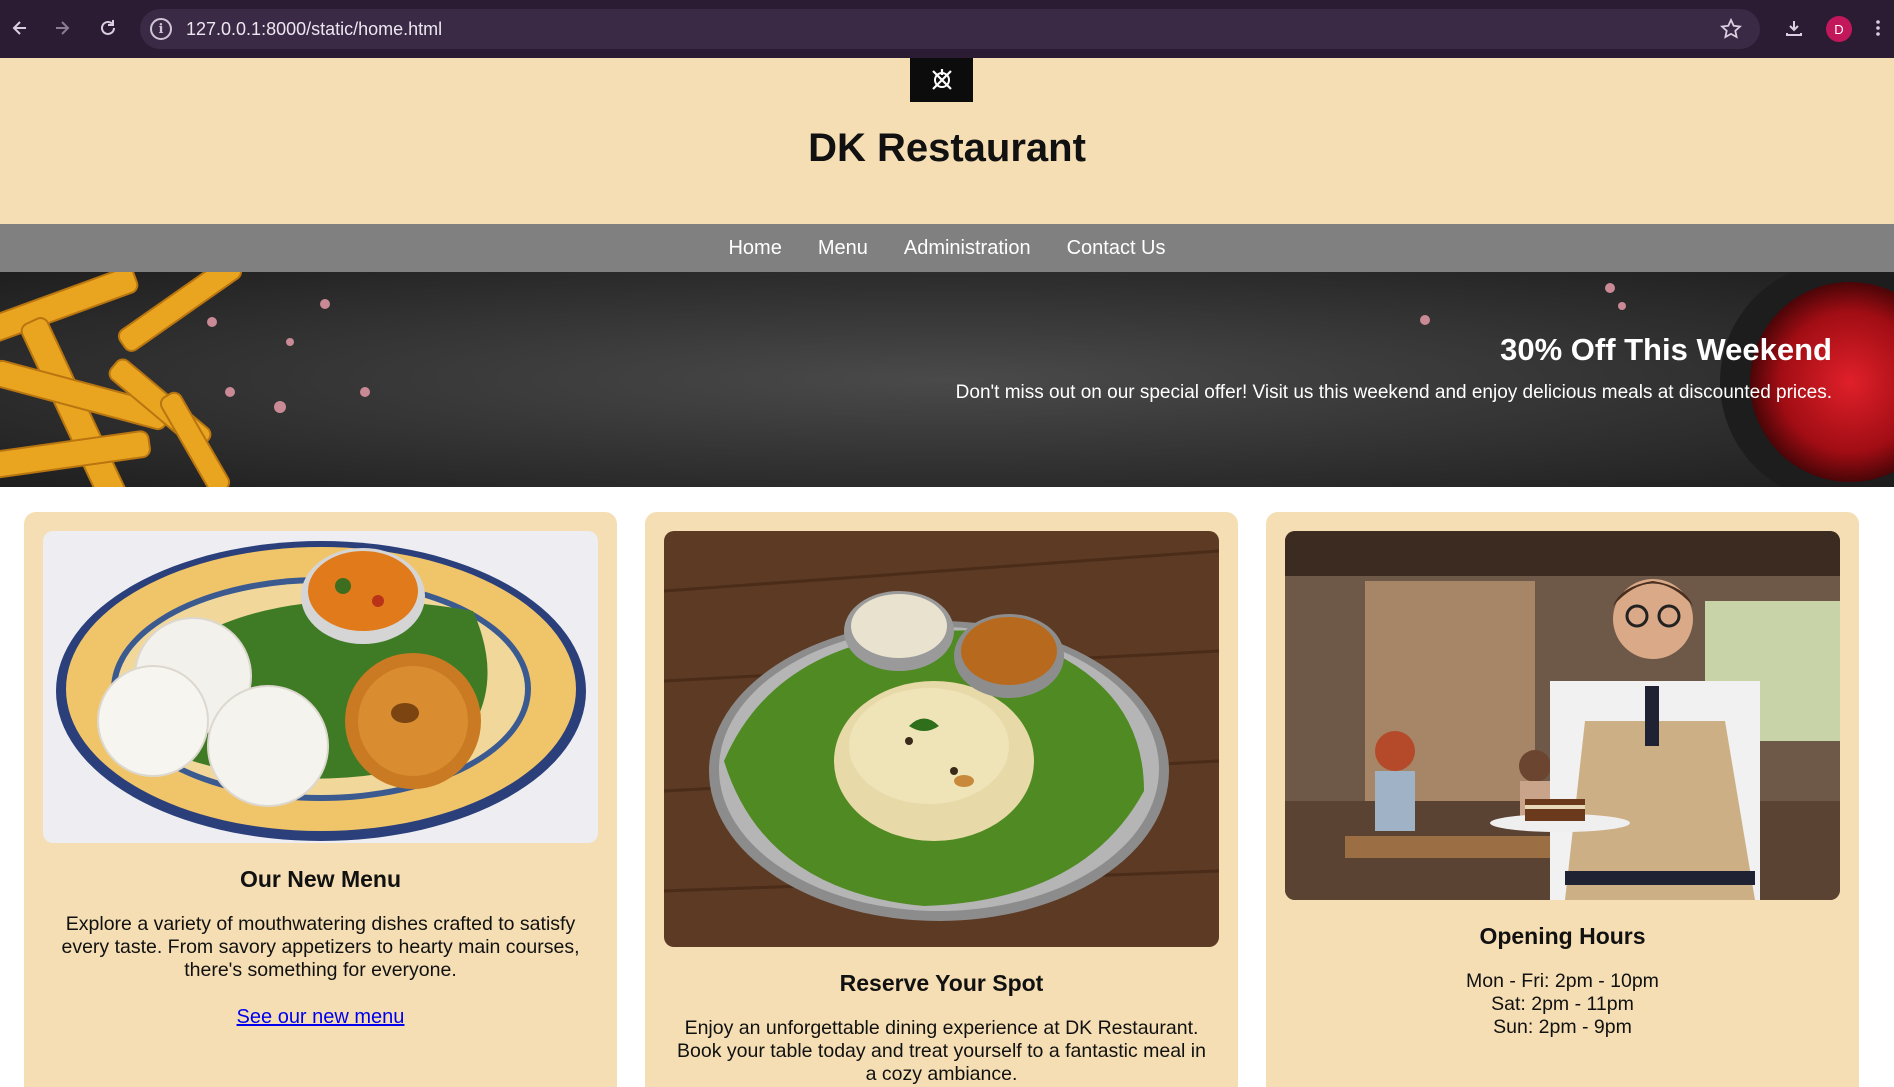  Describe the element at coordinates (1666, 349) in the screenshot. I see `banner-title: 30% Off This Weekend` at that location.